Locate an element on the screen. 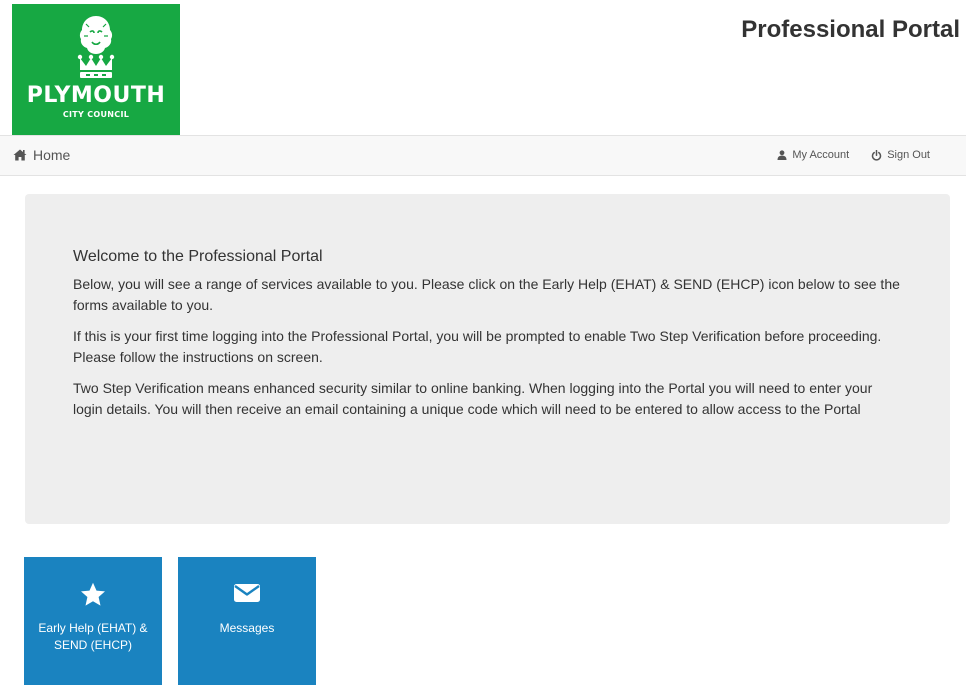 This screenshot has height=685, width=966. messages-tile: Messages is located at coordinates (247, 621).